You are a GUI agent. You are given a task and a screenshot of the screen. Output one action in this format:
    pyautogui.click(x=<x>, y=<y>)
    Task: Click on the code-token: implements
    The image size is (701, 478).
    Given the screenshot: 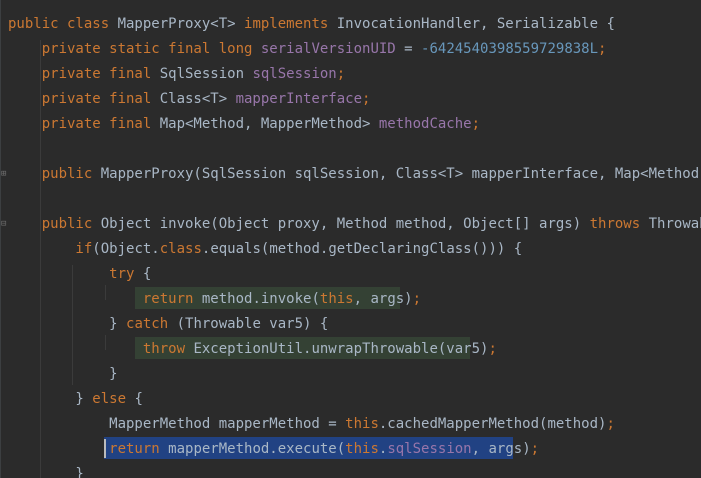 What is the action you would take?
    pyautogui.click(x=290, y=24)
    